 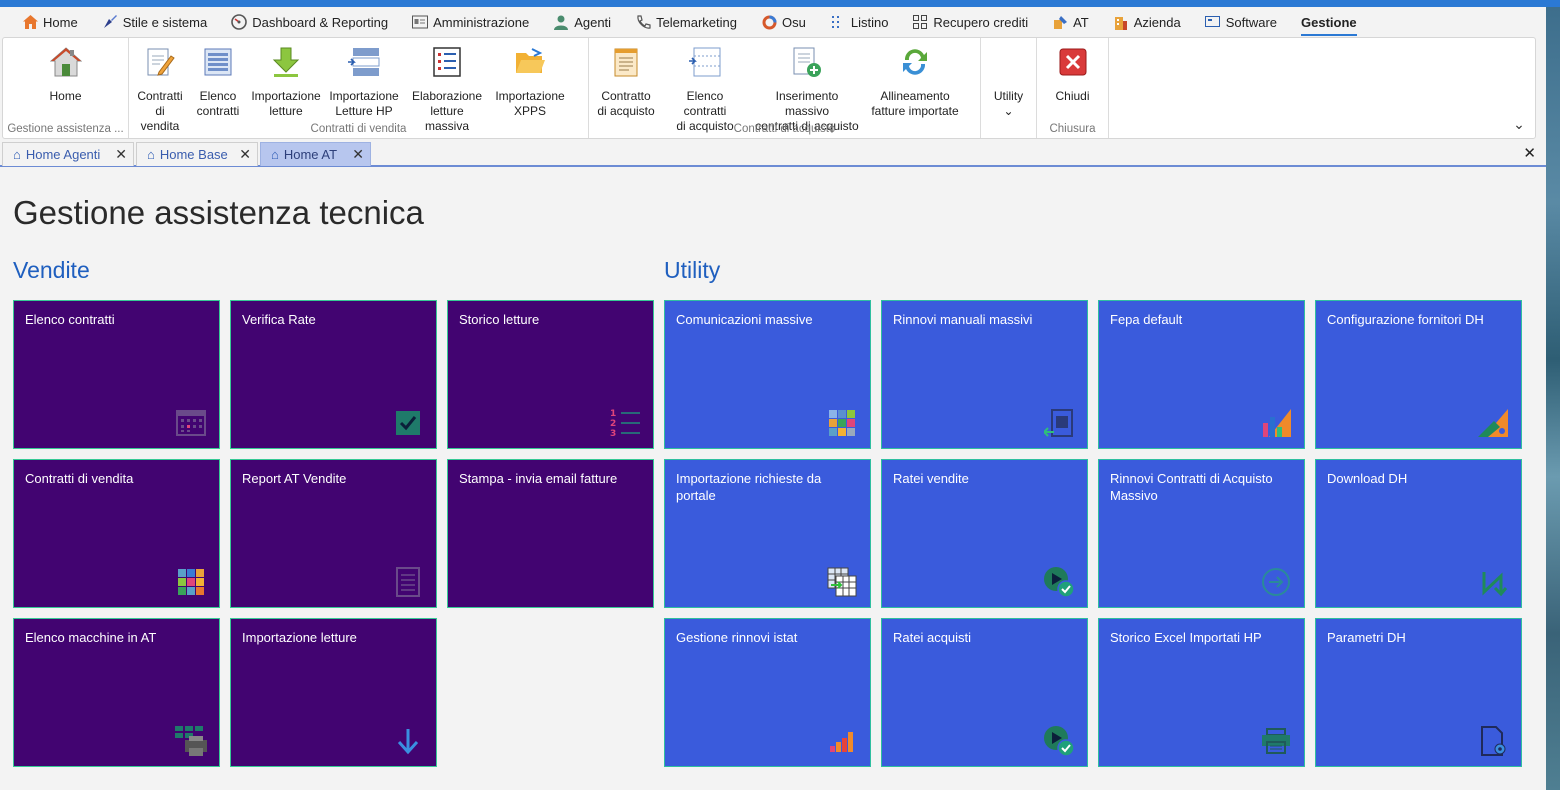 I want to click on menu-listino: Listino, so click(x=859, y=22).